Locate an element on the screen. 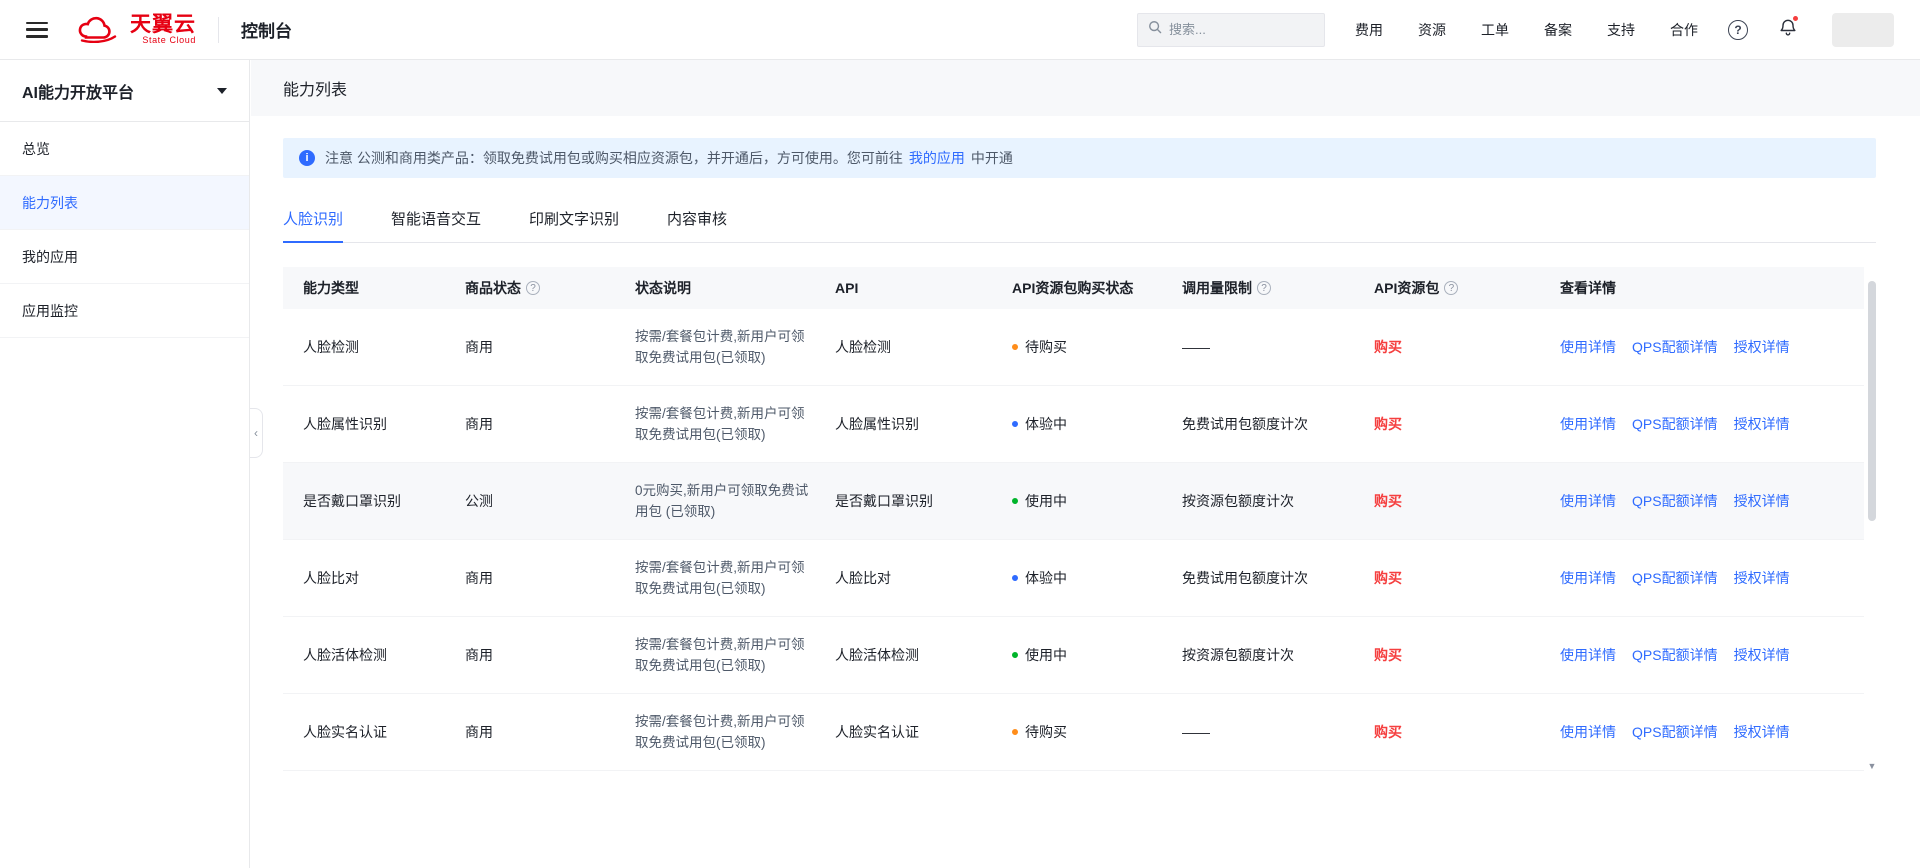 Image resolution: width=1920 pixels, height=868 pixels. scrollbar-thumb is located at coordinates (1872, 401).